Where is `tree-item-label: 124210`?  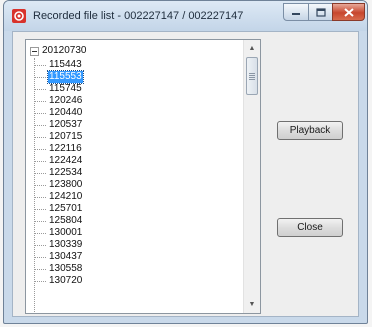
tree-item-label: 124210 is located at coordinates (66, 196).